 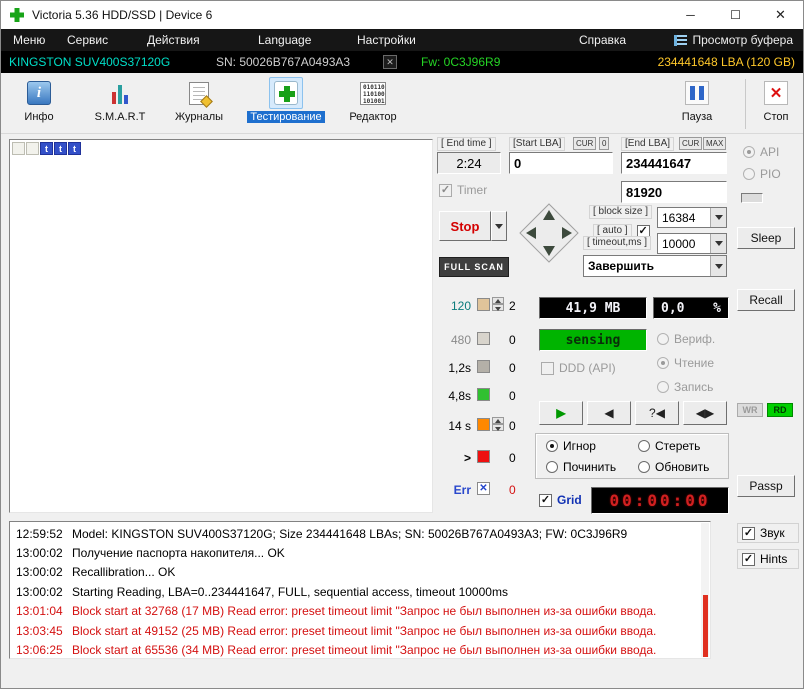 I want to click on error-count: 0, so click(x=512, y=490).